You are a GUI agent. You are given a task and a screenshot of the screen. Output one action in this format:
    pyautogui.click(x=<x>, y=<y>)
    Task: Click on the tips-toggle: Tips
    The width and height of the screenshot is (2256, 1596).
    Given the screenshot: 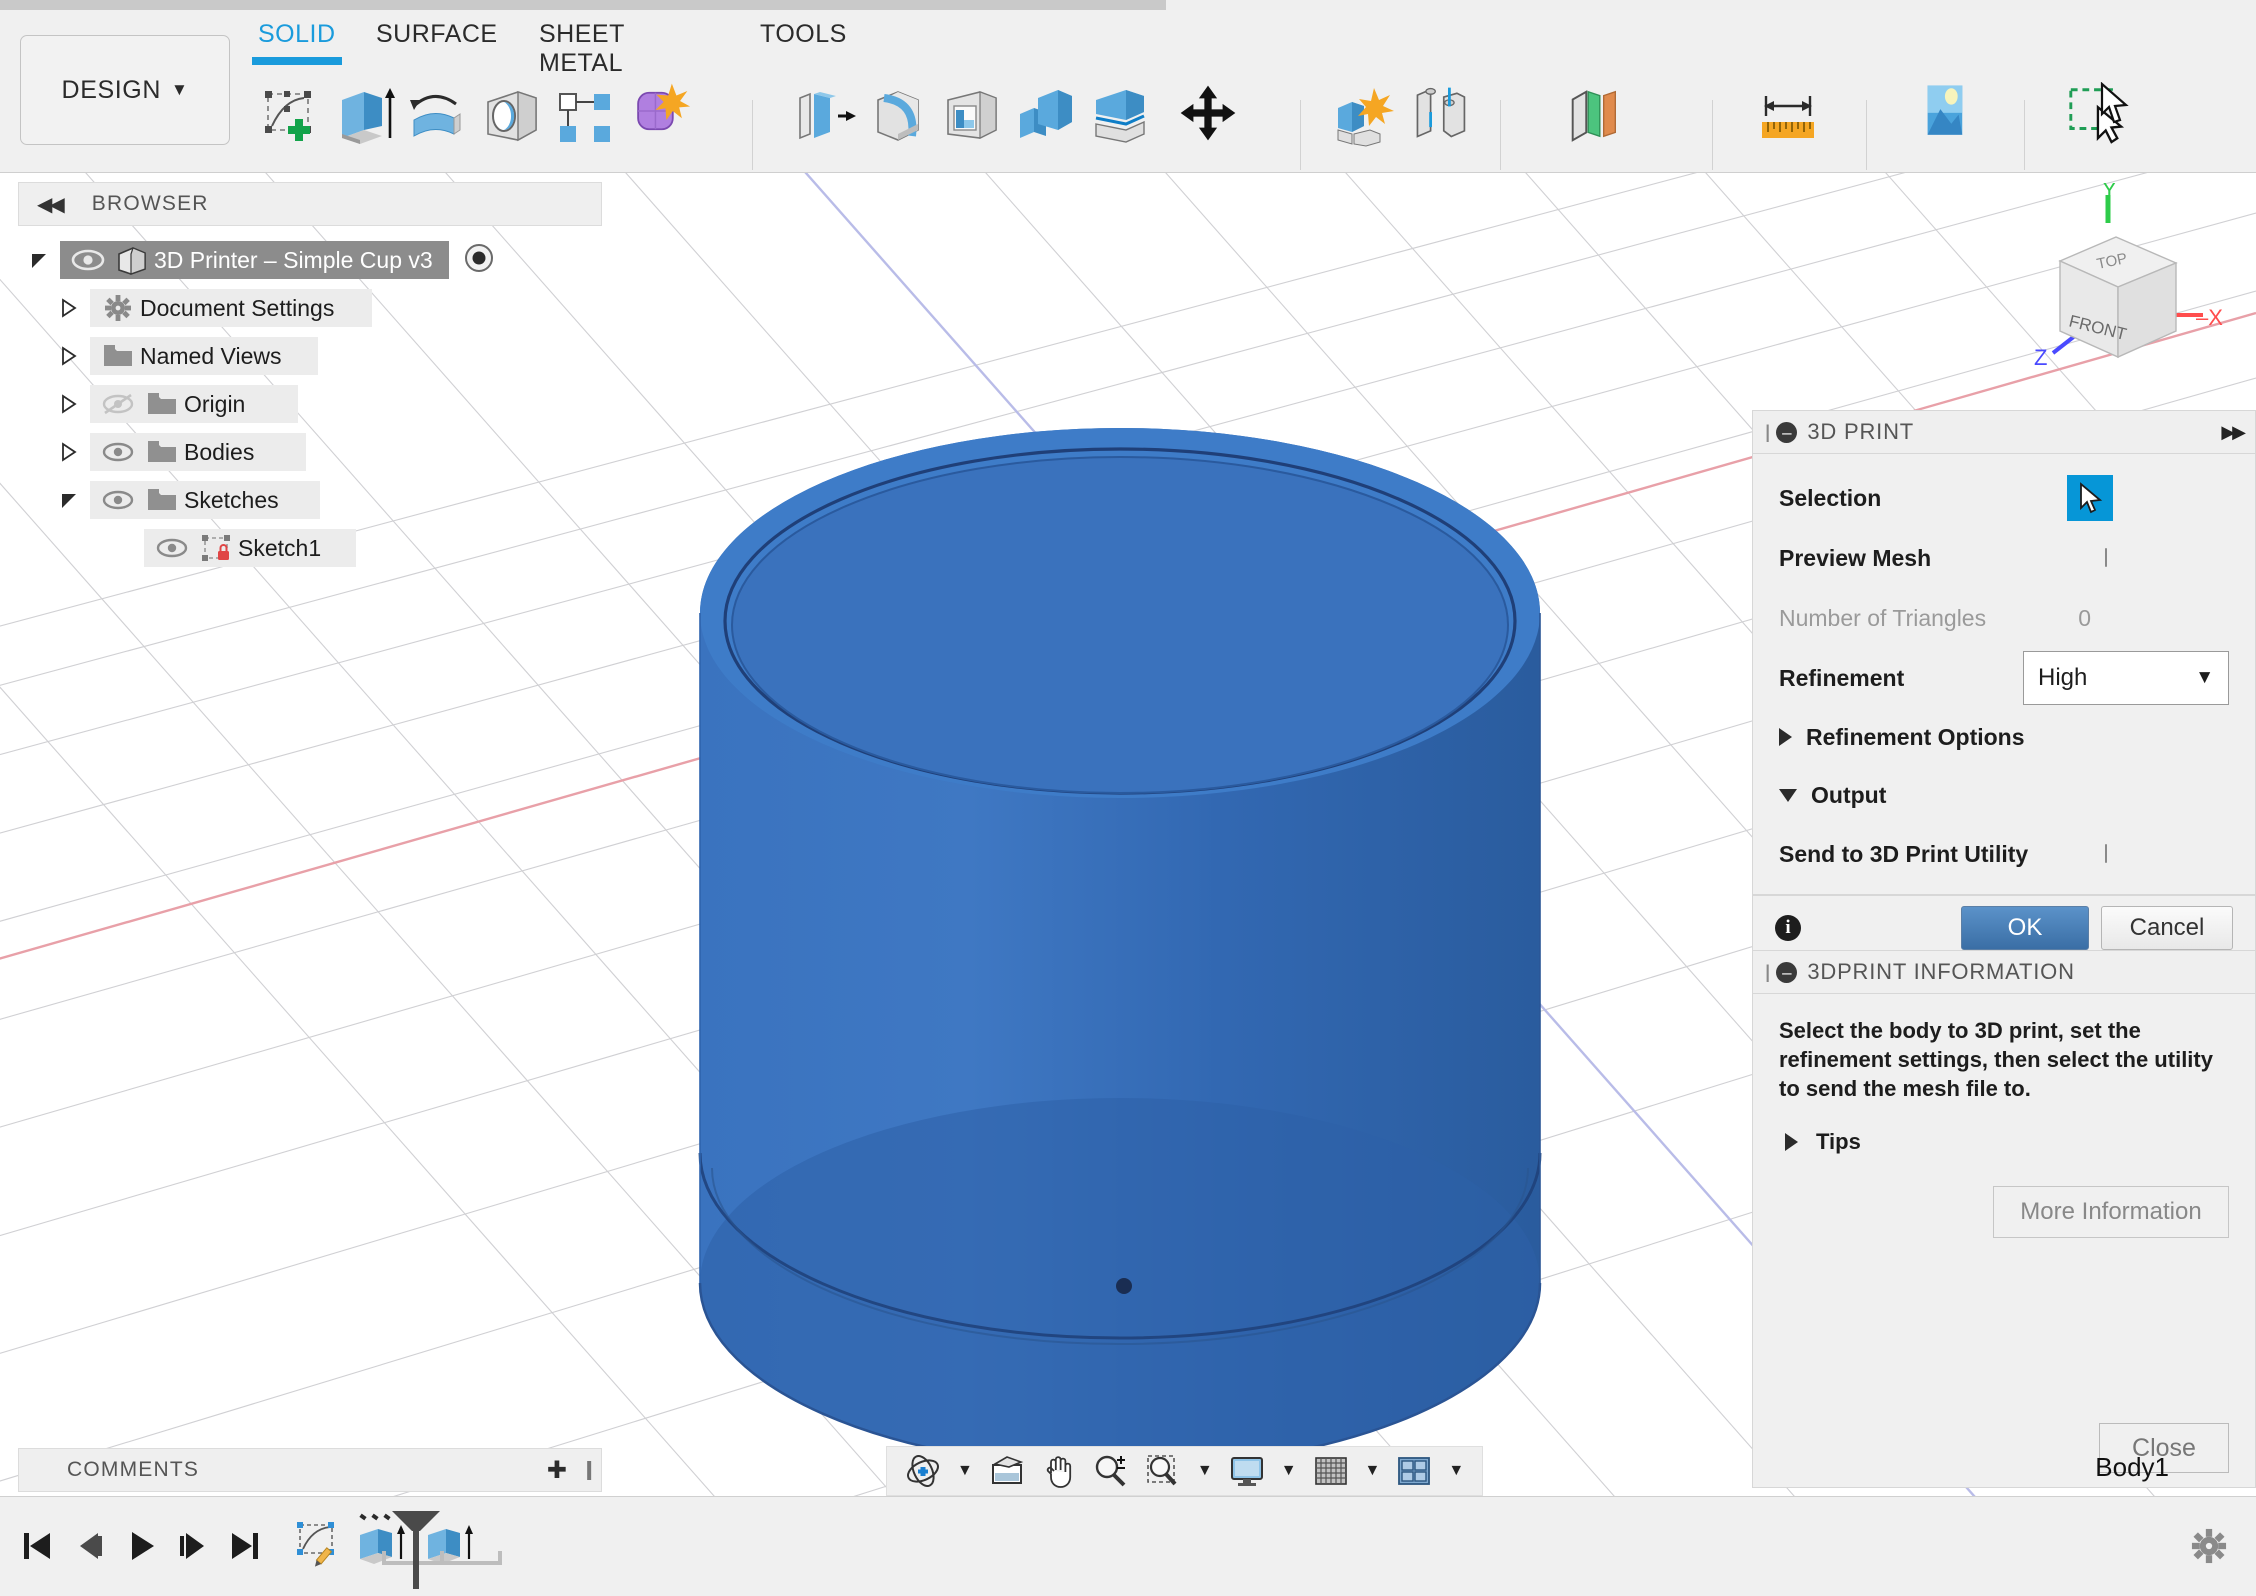 What is the action you would take?
    pyautogui.click(x=2004, y=1142)
    